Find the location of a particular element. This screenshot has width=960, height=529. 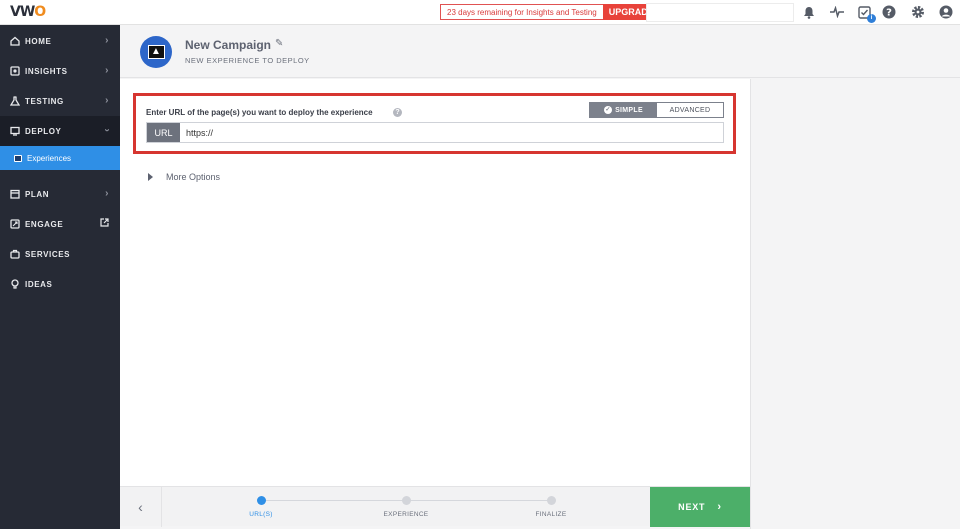

url-mode-toggle: ✓ SIMPLE ADVANCED is located at coordinates (656, 110).